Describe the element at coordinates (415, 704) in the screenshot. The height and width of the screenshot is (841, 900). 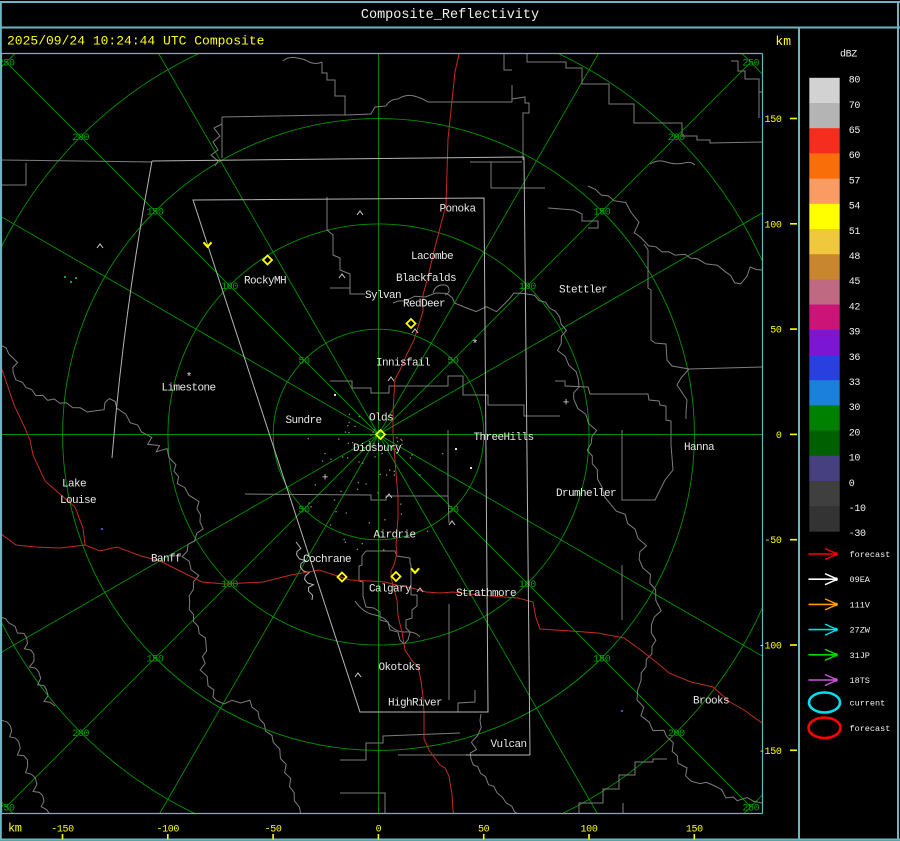
I see `svg-text: HighRiver` at that location.